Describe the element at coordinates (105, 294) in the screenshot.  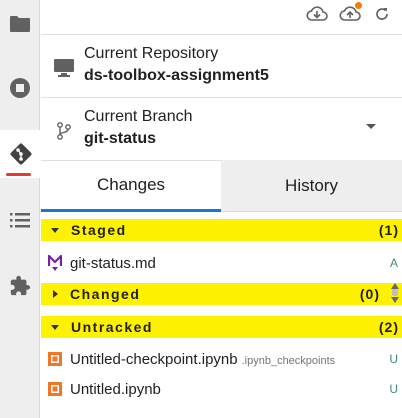
I see `changed-label: Changed` at that location.